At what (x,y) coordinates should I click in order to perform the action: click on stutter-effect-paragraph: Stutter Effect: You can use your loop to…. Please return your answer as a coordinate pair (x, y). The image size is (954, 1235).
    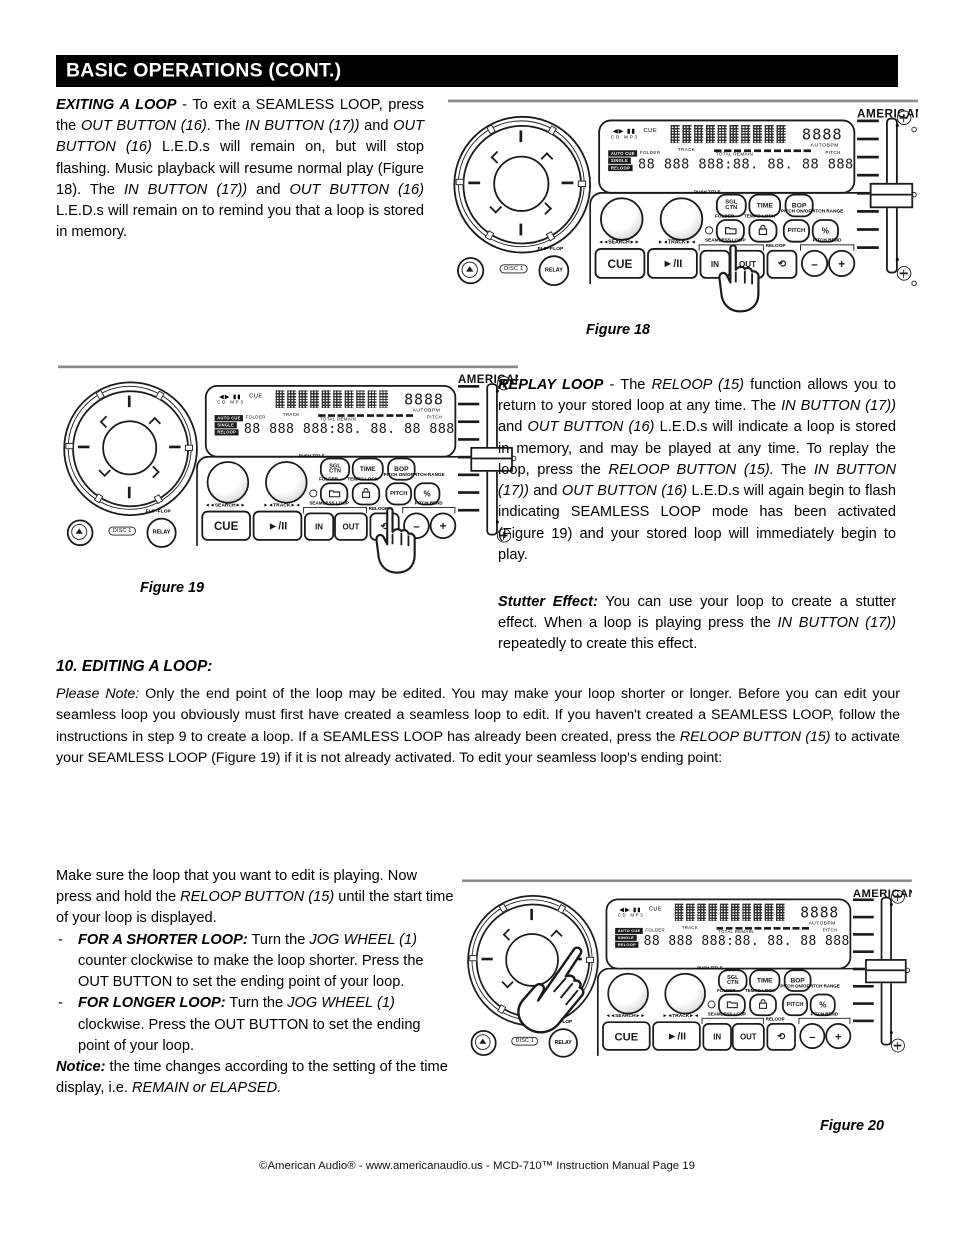
    Looking at the image, I should click on (697, 624).